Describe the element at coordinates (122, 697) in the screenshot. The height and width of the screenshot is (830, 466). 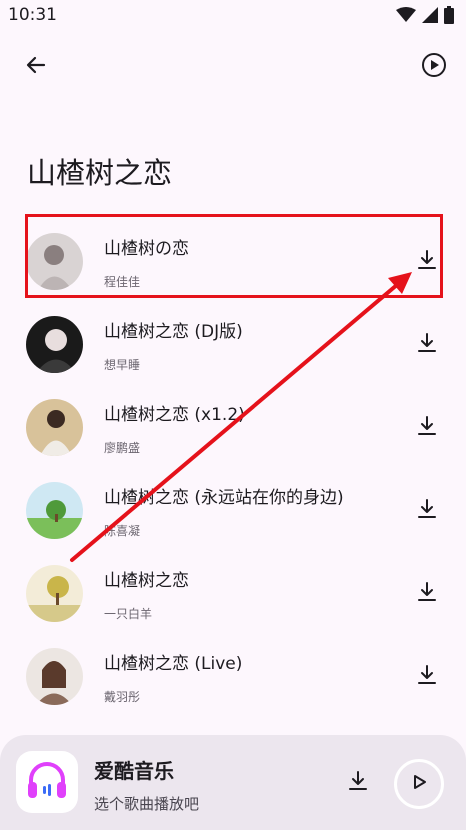
I see `song-artist: 戴羽彤` at that location.